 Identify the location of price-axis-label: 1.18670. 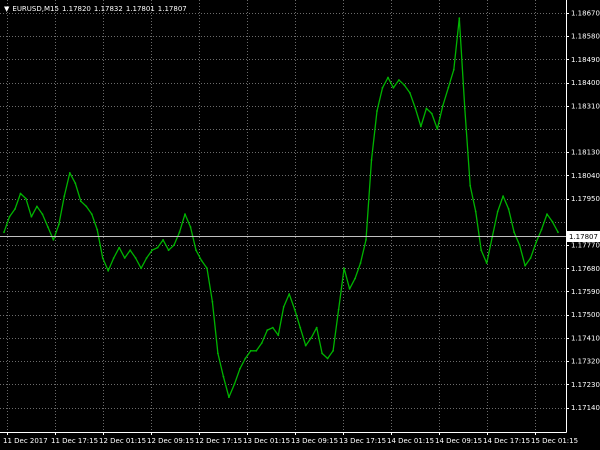
(585, 14).